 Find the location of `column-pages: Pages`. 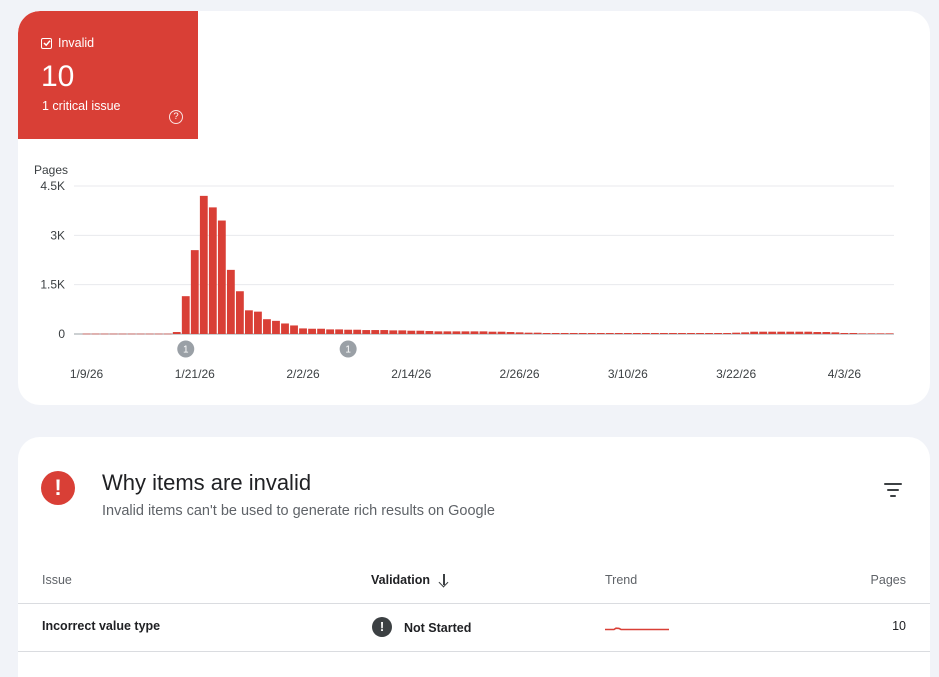

column-pages: Pages is located at coordinates (888, 580).